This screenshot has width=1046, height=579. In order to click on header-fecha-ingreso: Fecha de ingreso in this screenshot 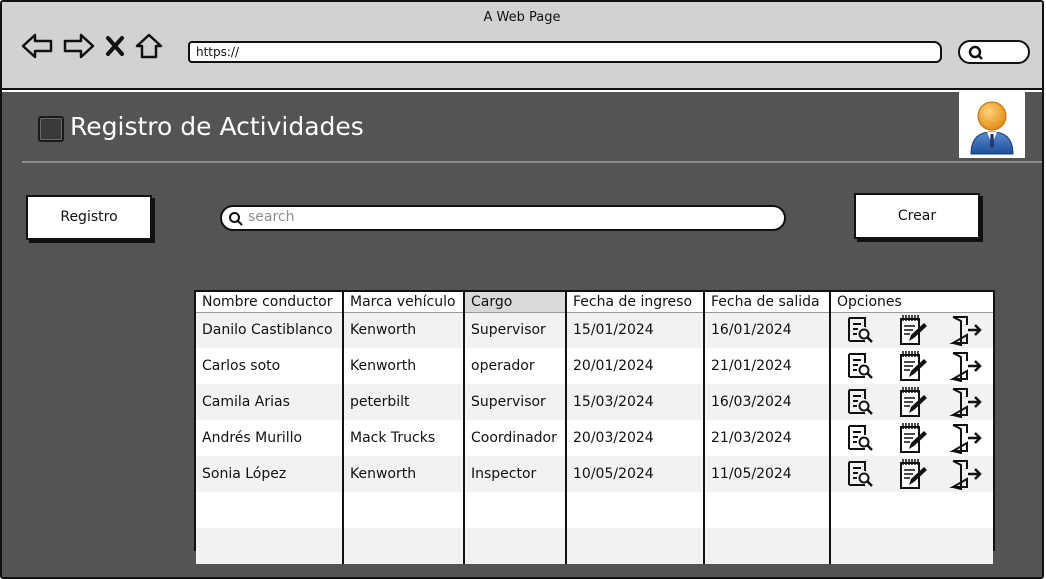, I will do `click(635, 302)`.